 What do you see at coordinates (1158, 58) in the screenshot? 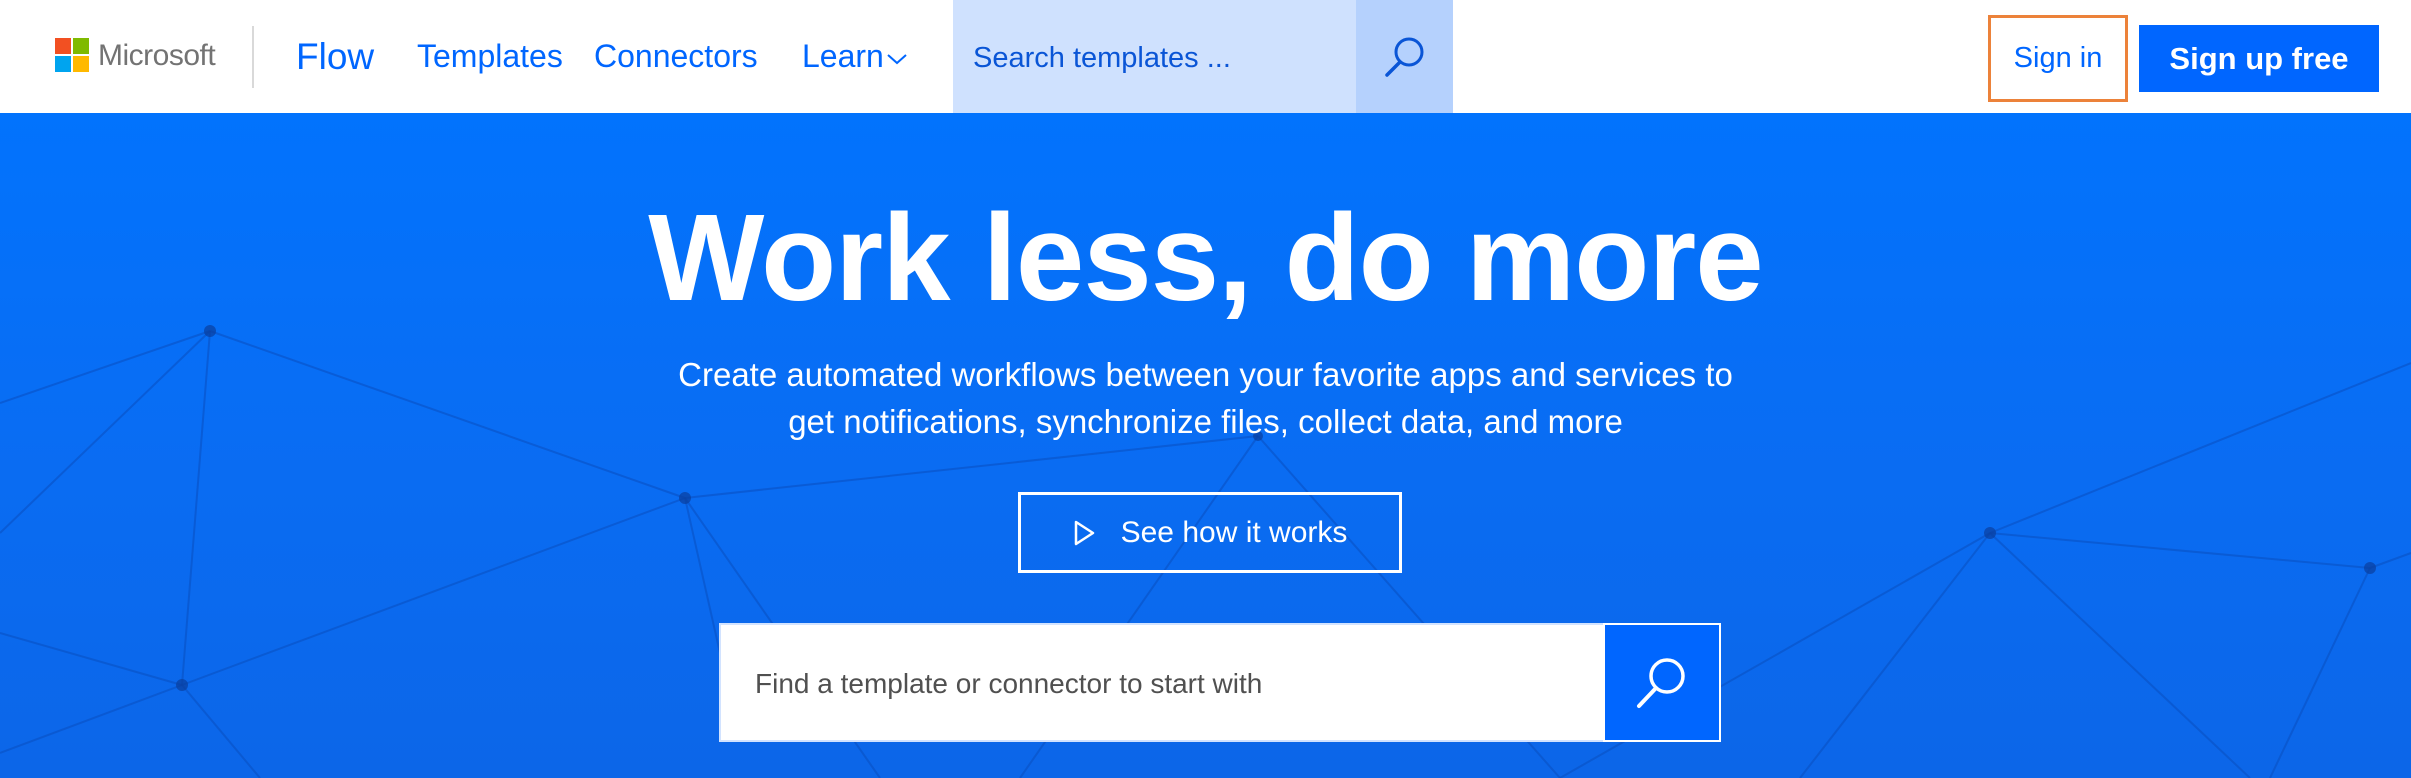
I see `nav-search-input` at bounding box center [1158, 58].